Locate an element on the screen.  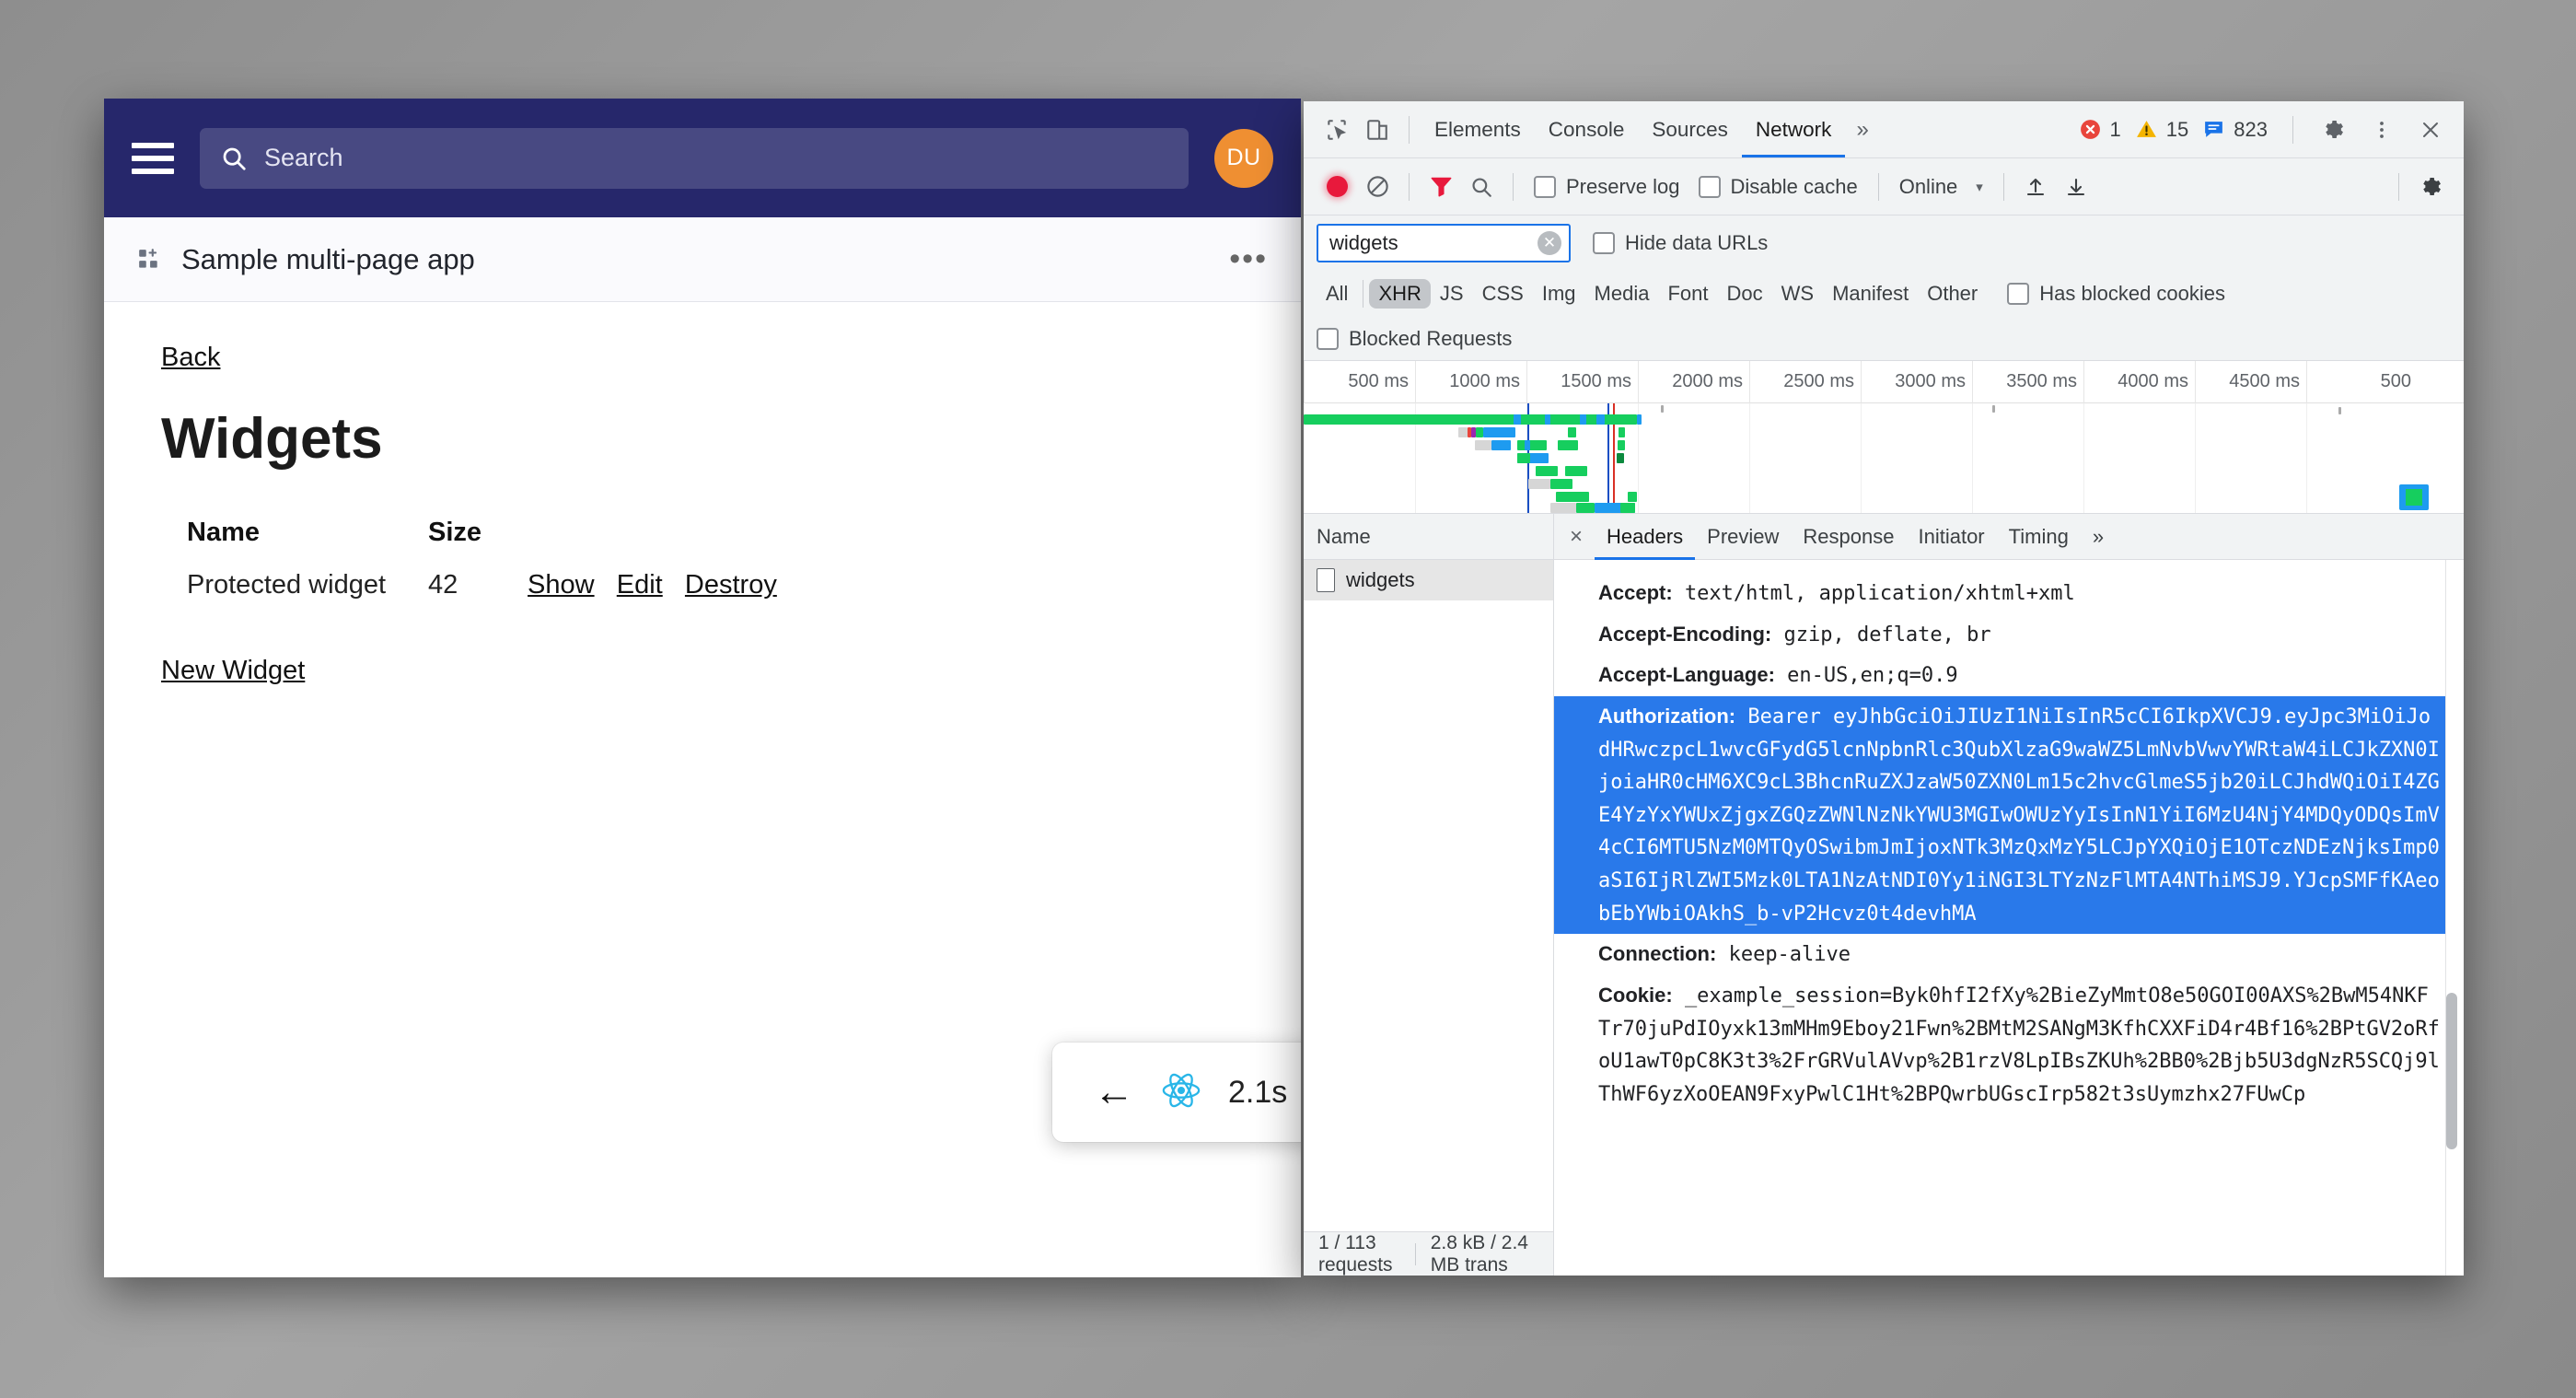
devtools-kebab-icon is located at coordinates (2381, 130).